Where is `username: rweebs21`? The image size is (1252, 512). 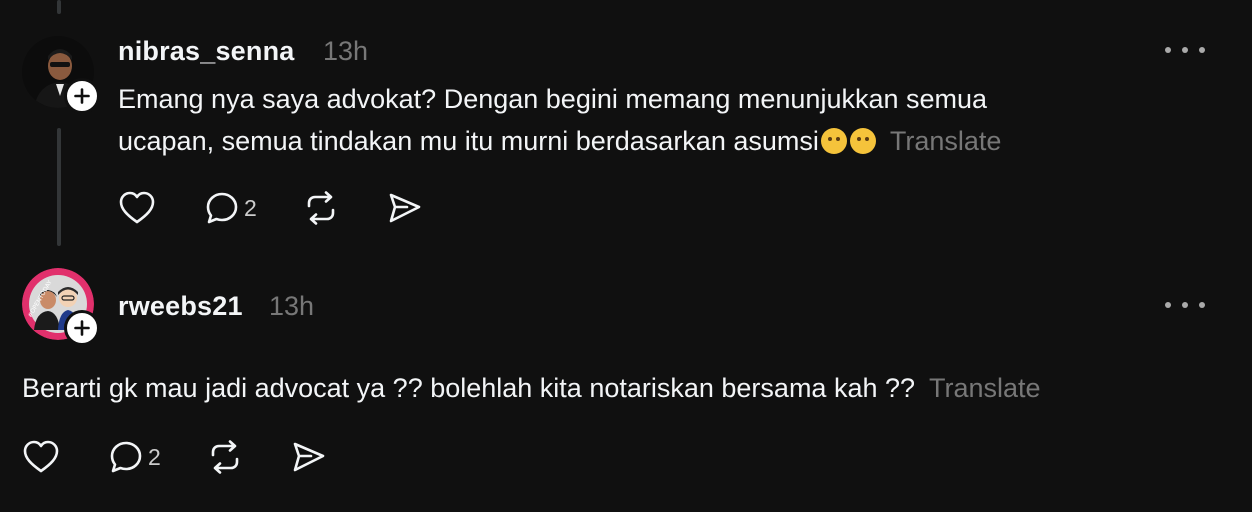
username: rweebs21 is located at coordinates (180, 306).